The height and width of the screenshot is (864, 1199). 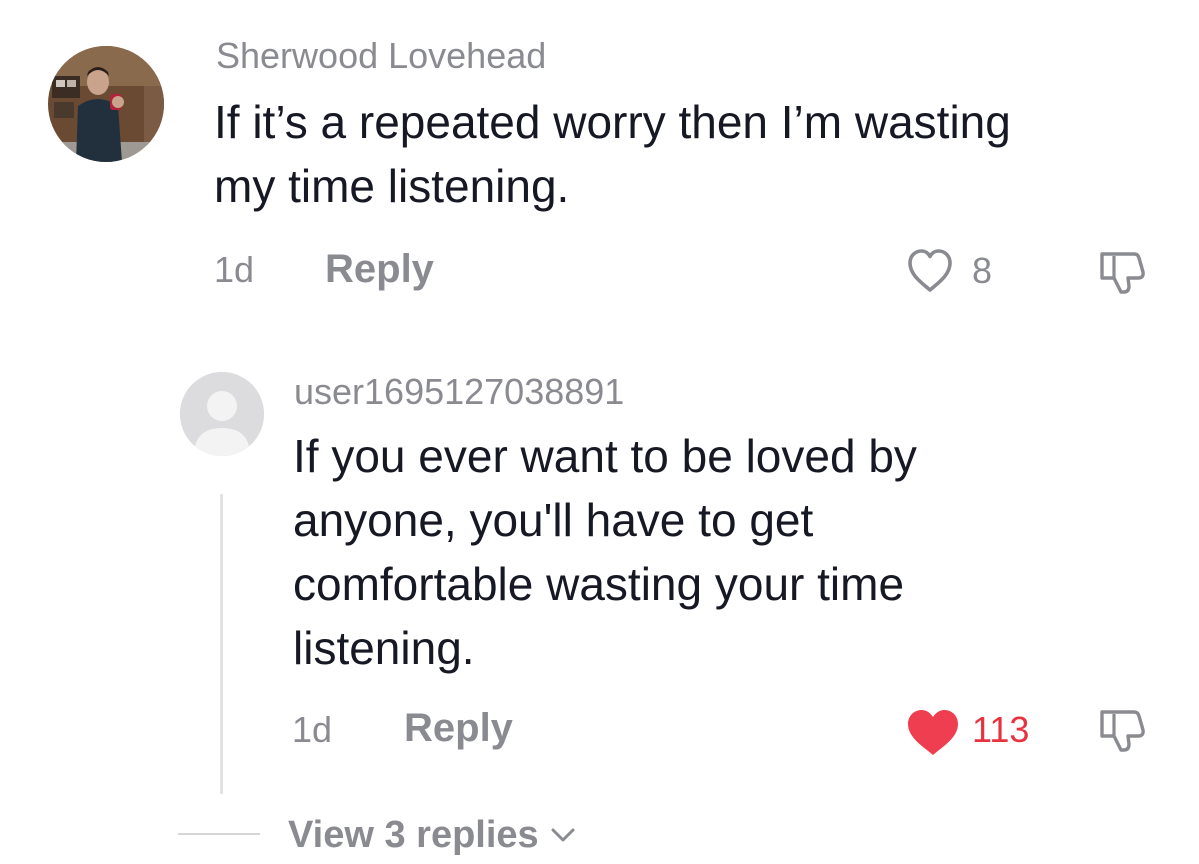 I want to click on default-avatar-icon, so click(x=222, y=414).